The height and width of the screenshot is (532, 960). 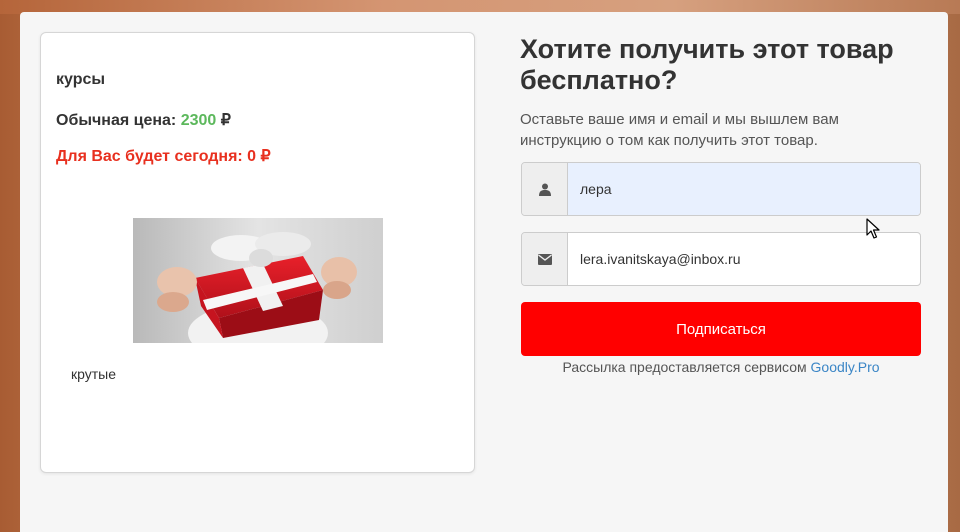 What do you see at coordinates (545, 259) in the screenshot?
I see `envelope-icon` at bounding box center [545, 259].